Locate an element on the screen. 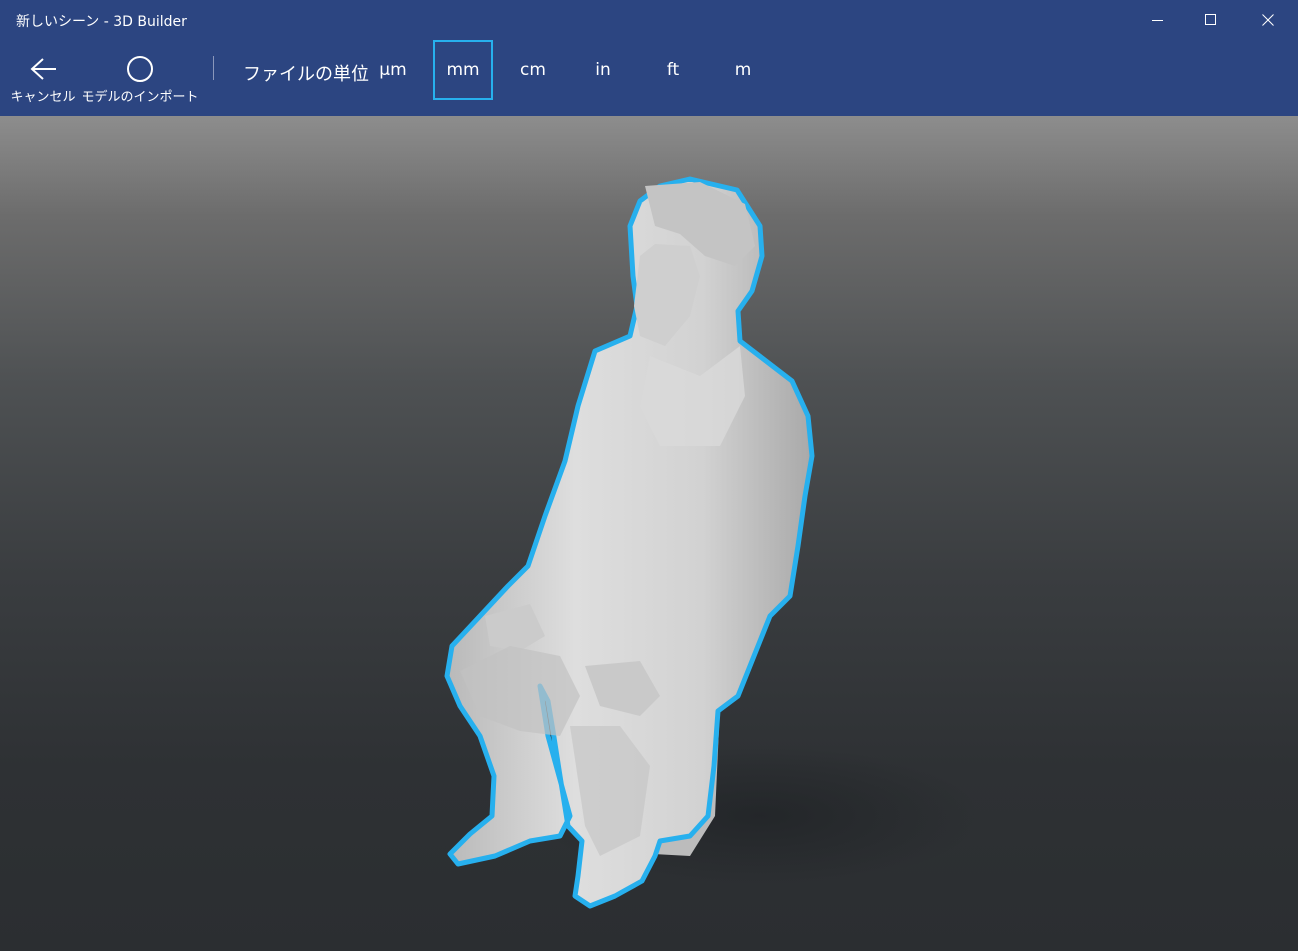 The image size is (1298, 951). cancel-button: キャンセル is located at coordinates (43, 78).